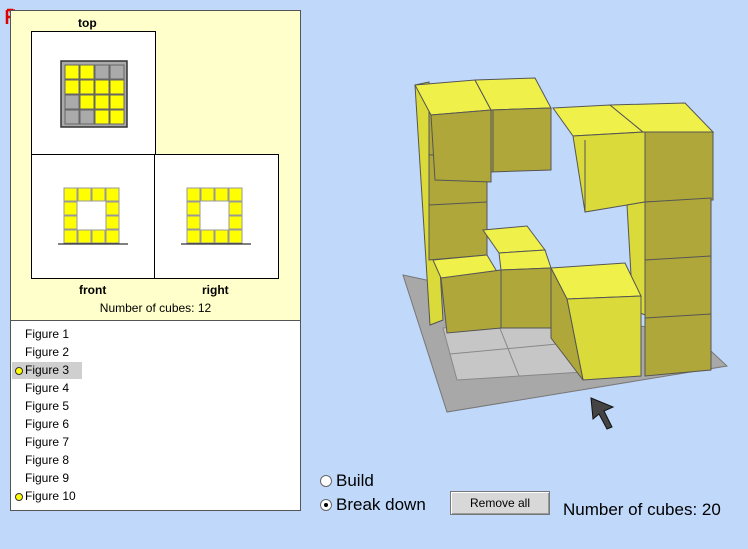  What do you see at coordinates (642, 509) in the screenshot?
I see `scene-cube-count: Number of cubes: 20` at bounding box center [642, 509].